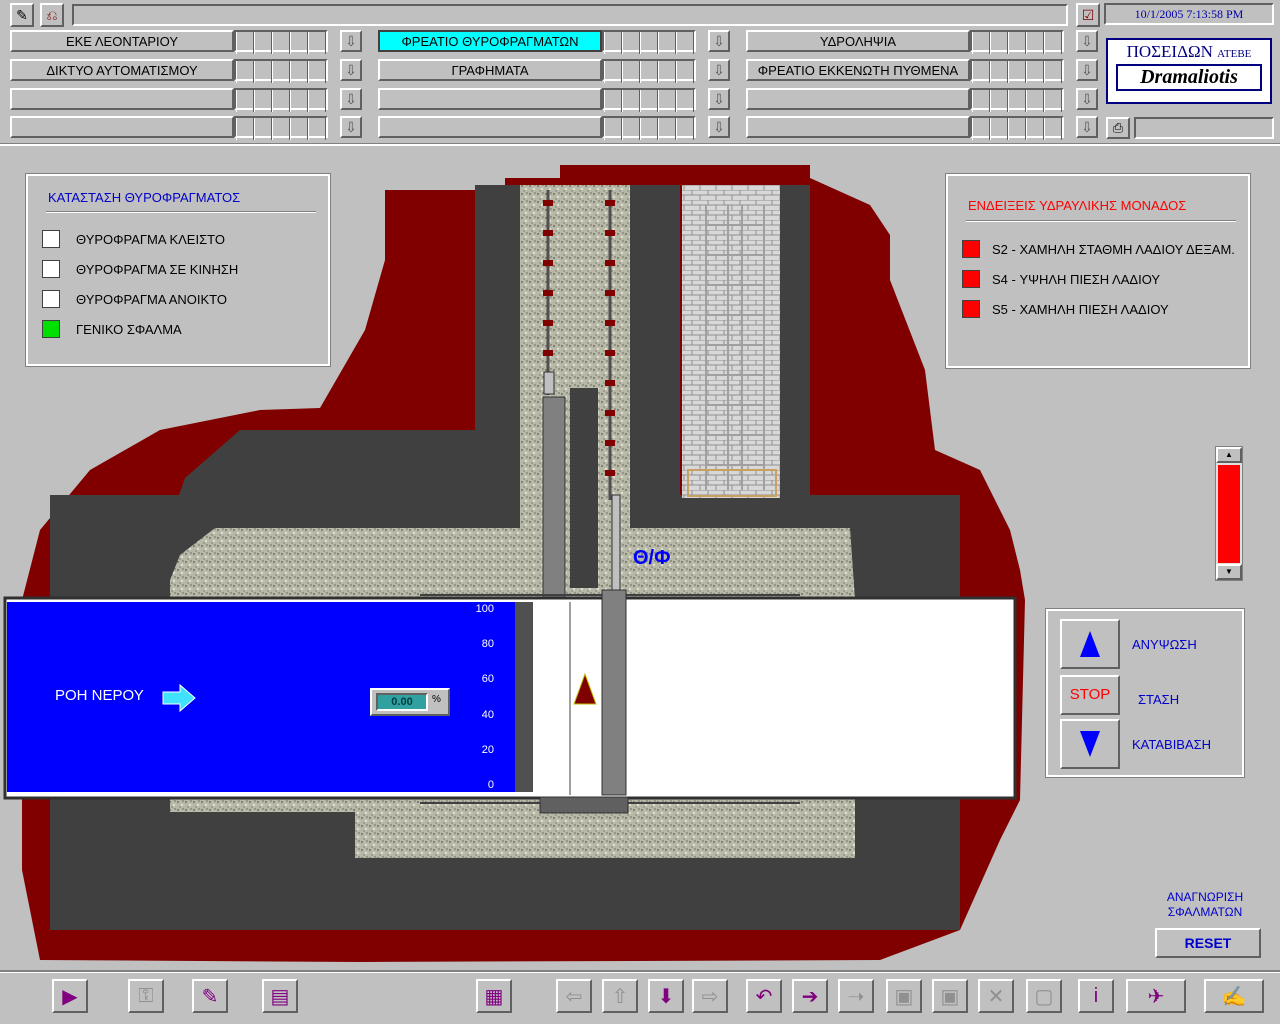 The height and width of the screenshot is (1024, 1280). What do you see at coordinates (1156, 996) in the screenshot?
I see `plane-icon: ✈` at bounding box center [1156, 996].